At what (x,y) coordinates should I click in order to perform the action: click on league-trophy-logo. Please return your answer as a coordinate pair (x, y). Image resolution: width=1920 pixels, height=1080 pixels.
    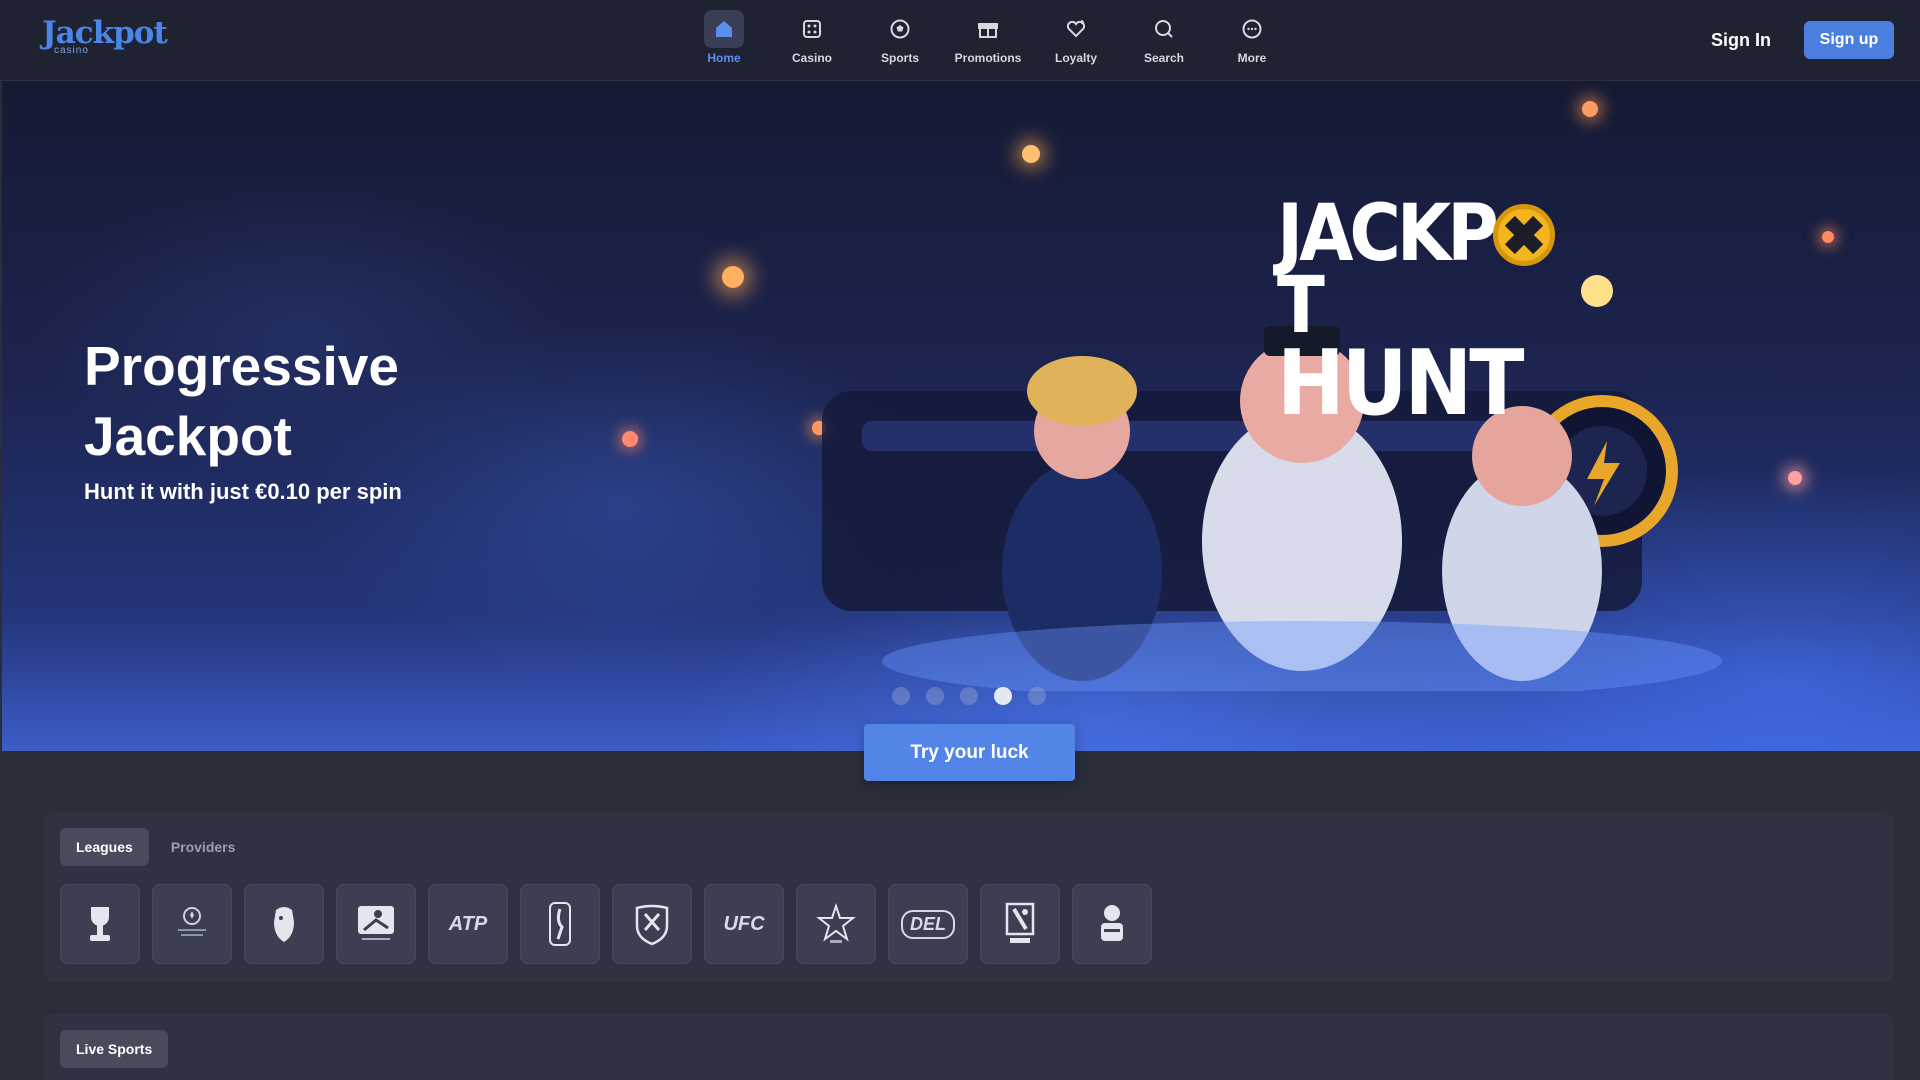
    Looking at the image, I should click on (100, 924).